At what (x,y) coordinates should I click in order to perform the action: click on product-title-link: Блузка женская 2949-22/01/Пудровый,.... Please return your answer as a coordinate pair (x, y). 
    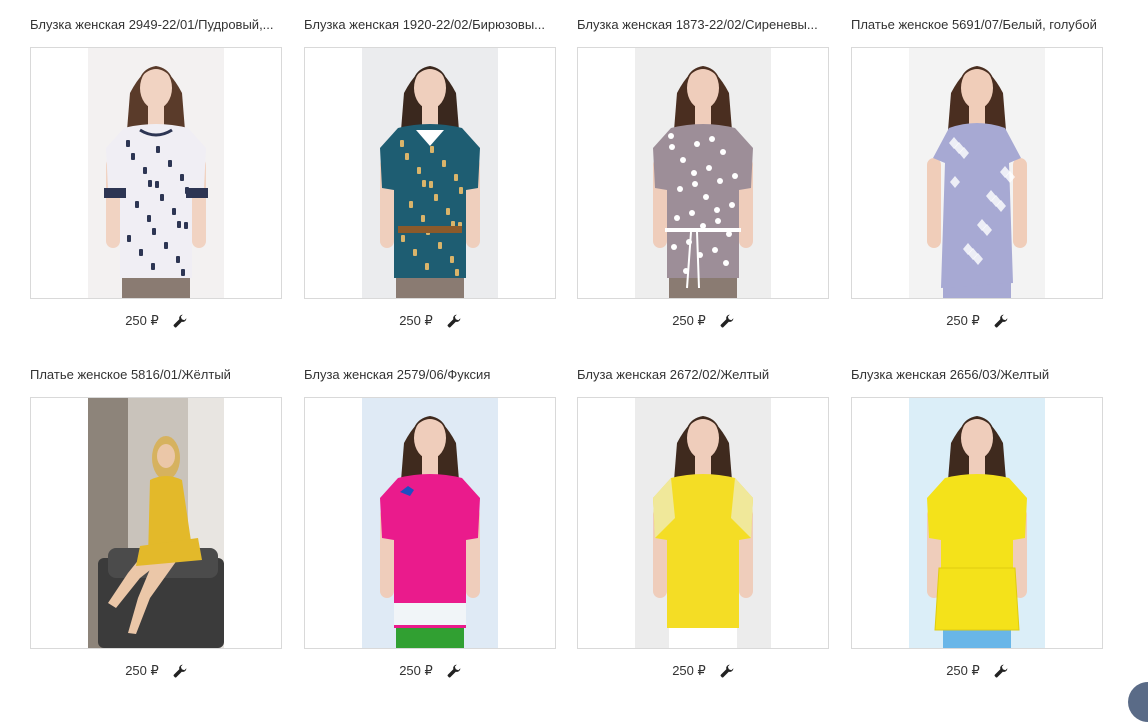
    Looking at the image, I should click on (156, 25).